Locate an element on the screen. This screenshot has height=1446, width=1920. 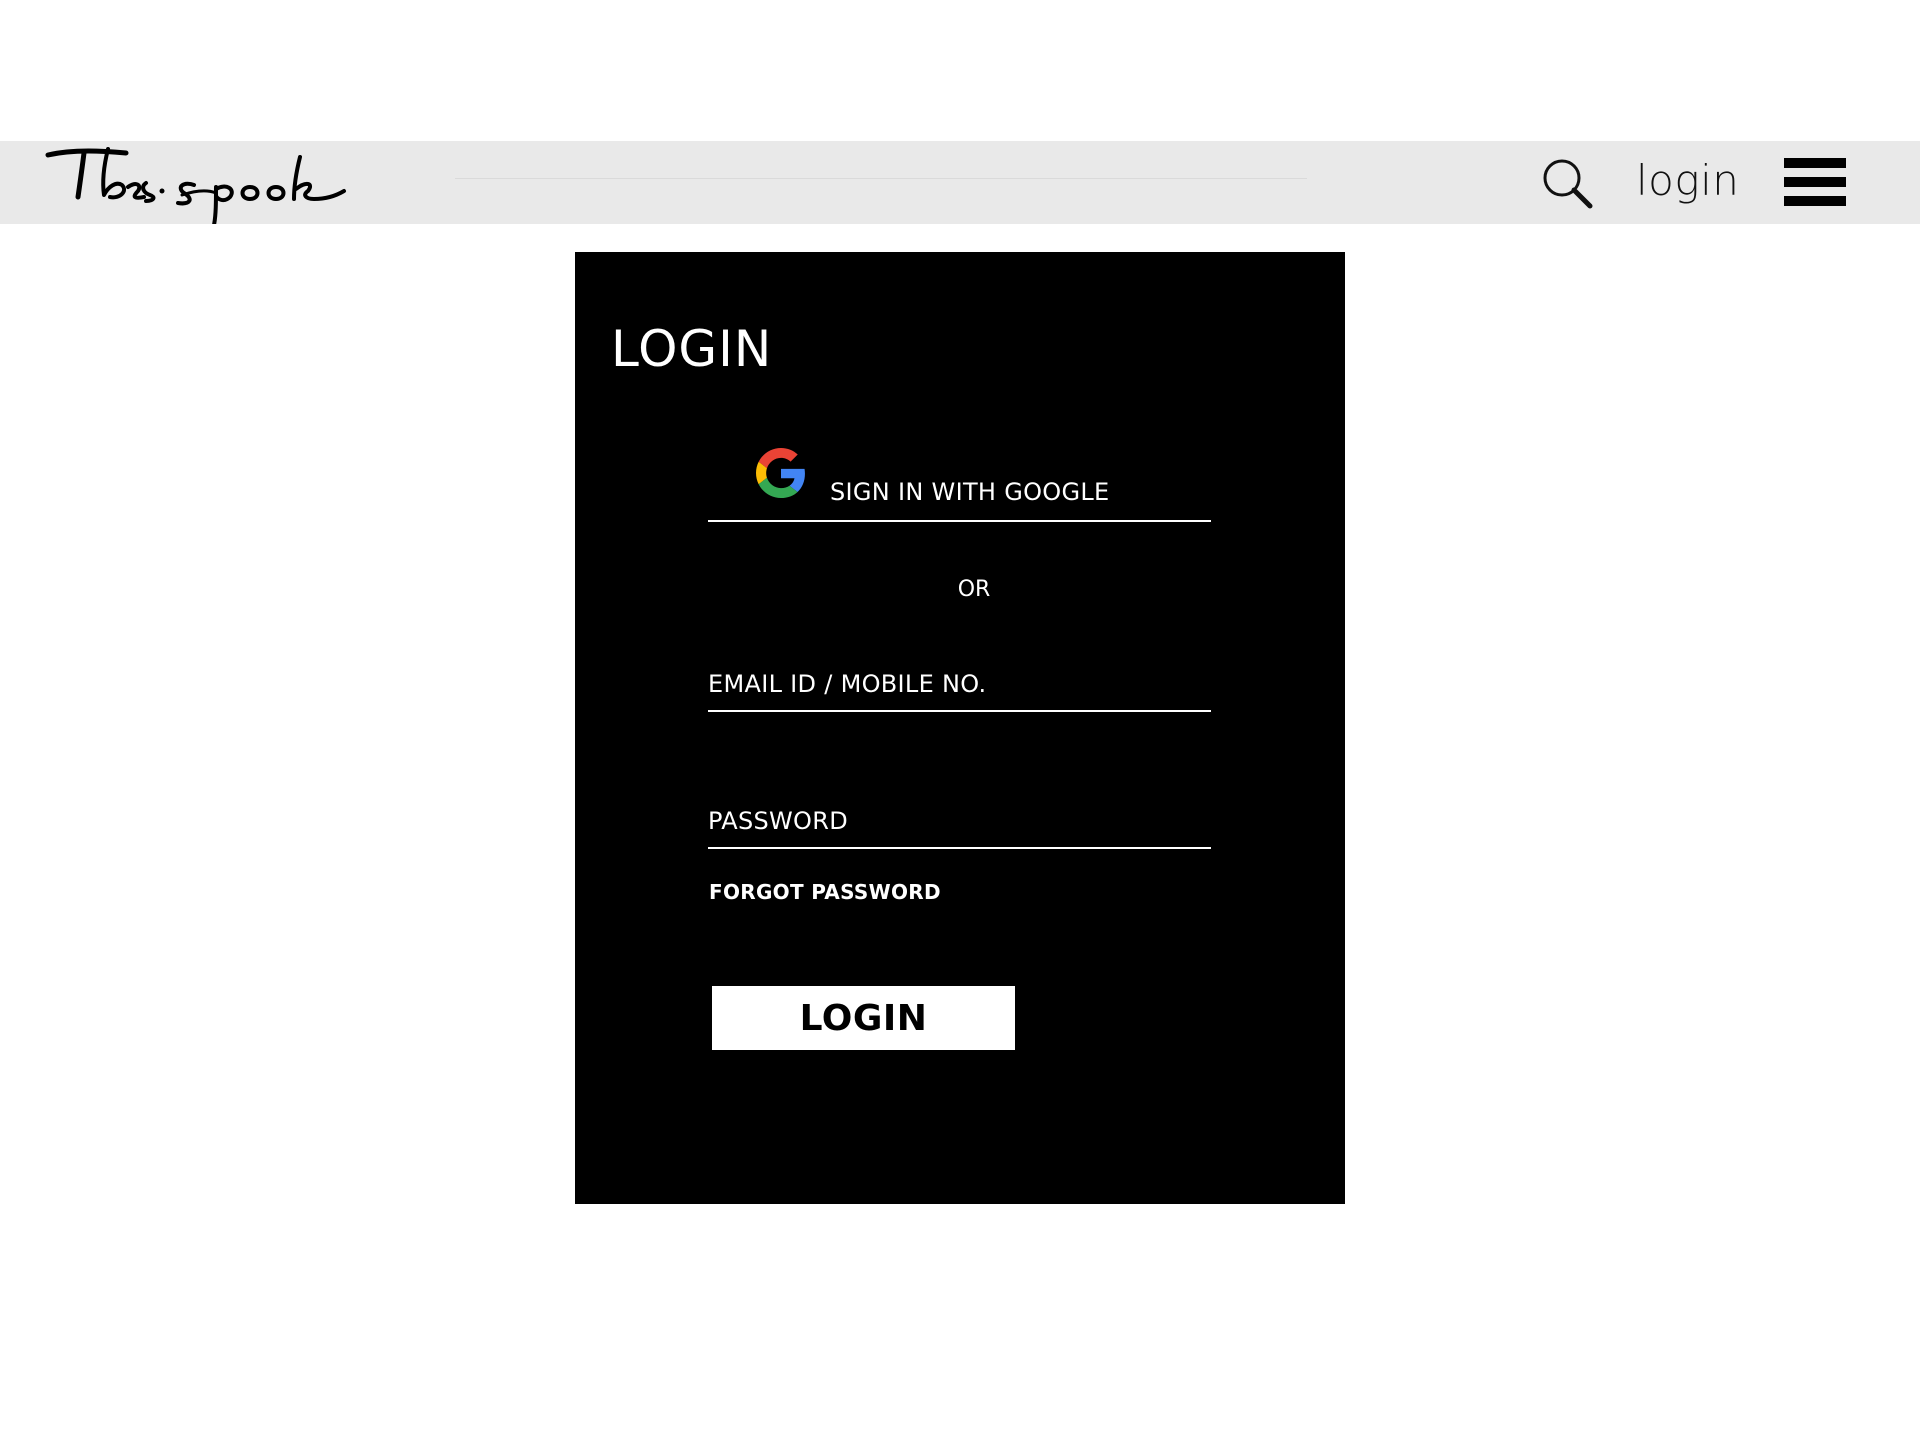
search-button is located at coordinates (1568, 184).